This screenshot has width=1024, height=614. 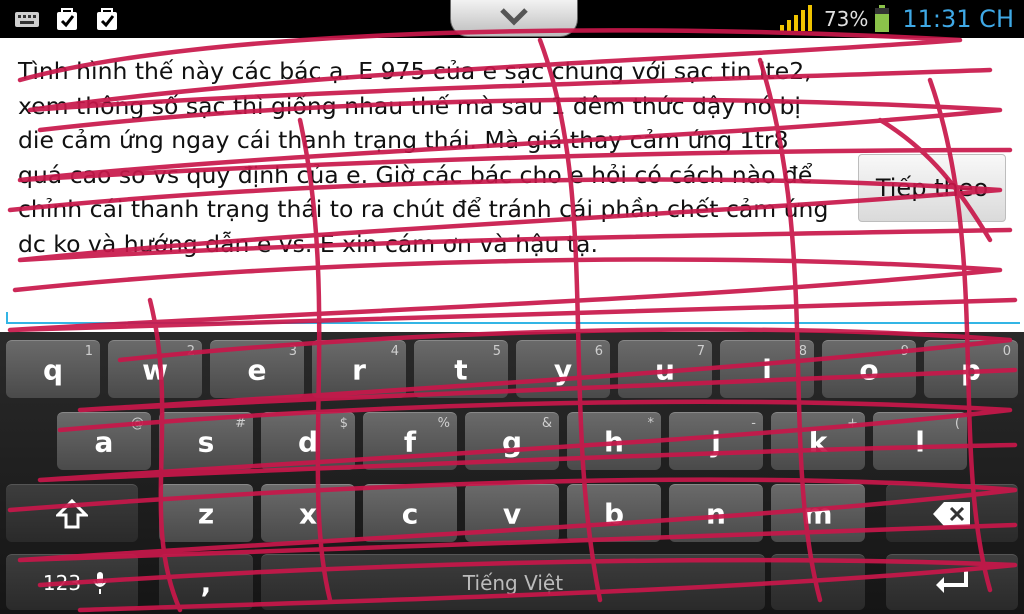 I want to click on key-l: (l, so click(x=920, y=441).